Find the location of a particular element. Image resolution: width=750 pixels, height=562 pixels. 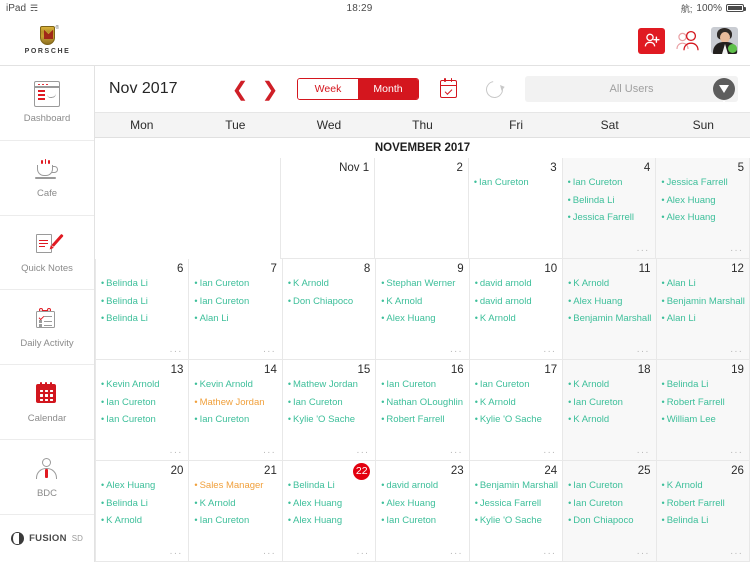

user-avatar is located at coordinates (724, 40).